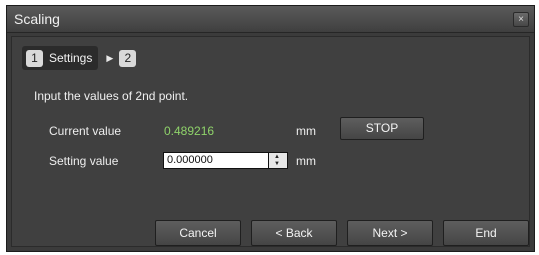 The image size is (539, 255). Describe the element at coordinates (486, 233) in the screenshot. I see `end-button: End` at that location.